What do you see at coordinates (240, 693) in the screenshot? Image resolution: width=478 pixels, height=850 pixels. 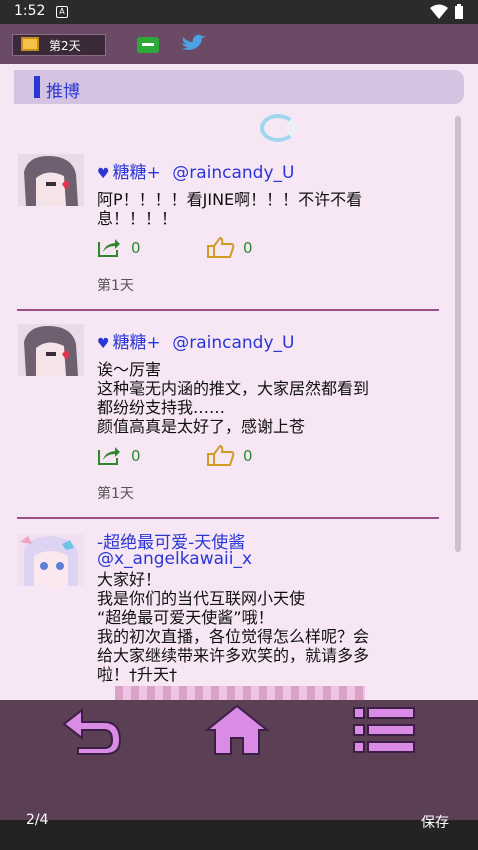 I see `post-image` at bounding box center [240, 693].